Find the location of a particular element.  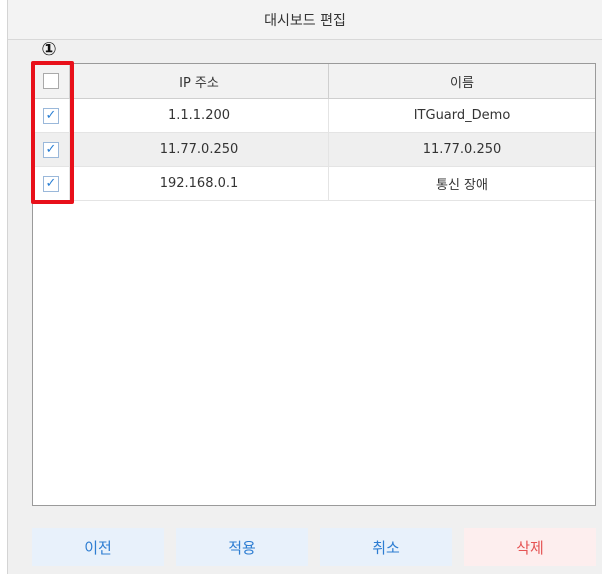

row-name: ITGuard_Demo is located at coordinates (462, 115).